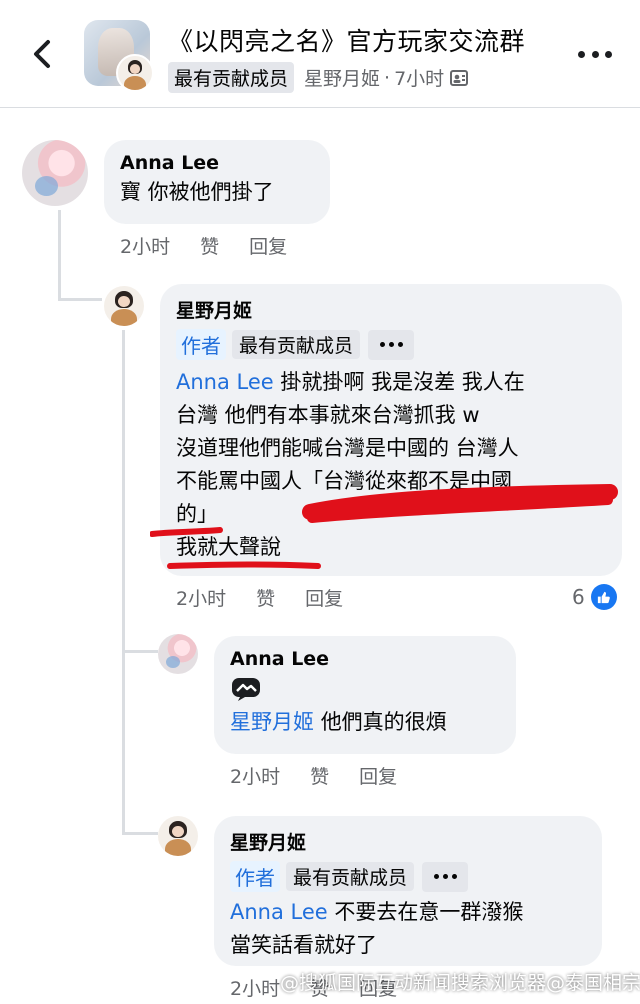 Image resolution: width=640 pixels, height=1004 pixels. I want to click on sticker-icon, so click(246, 689).